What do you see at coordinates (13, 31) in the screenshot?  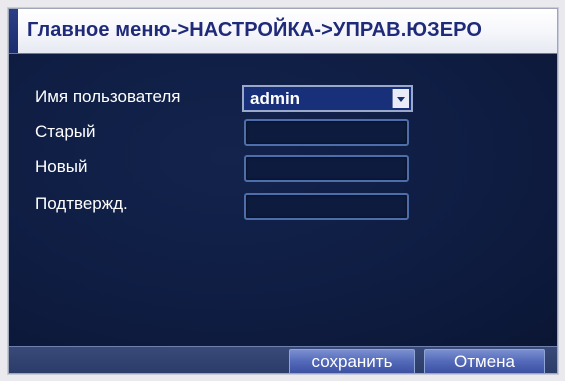 I see `title-accent` at bounding box center [13, 31].